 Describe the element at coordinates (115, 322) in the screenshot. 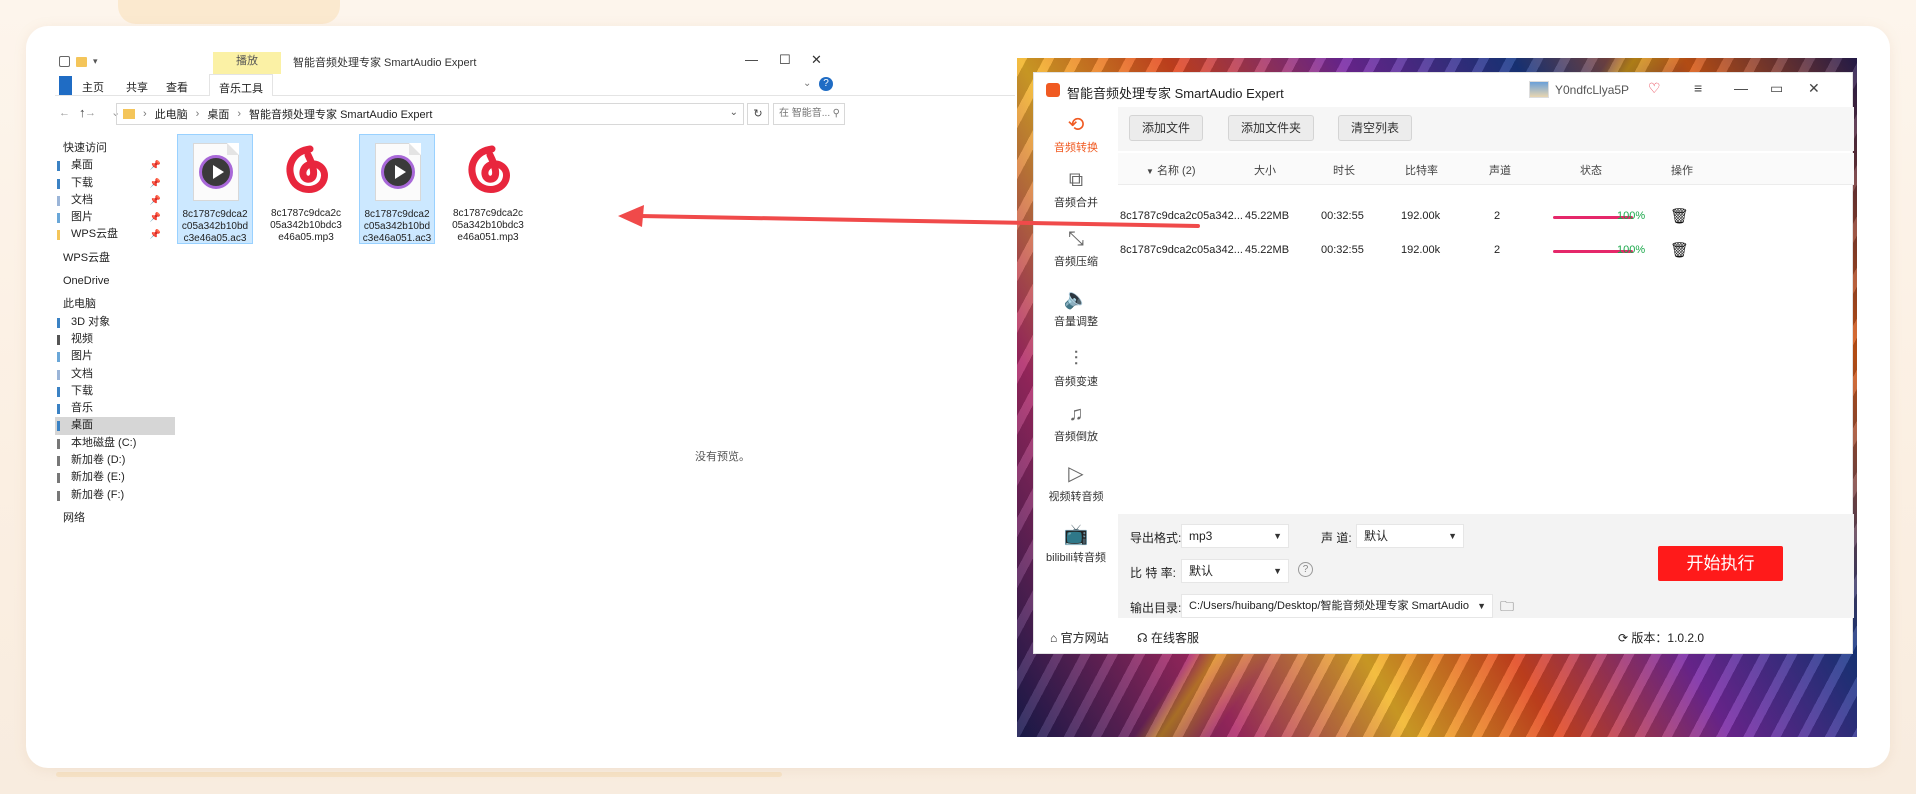

I see `nav-item-3d: 3D 对象` at that location.